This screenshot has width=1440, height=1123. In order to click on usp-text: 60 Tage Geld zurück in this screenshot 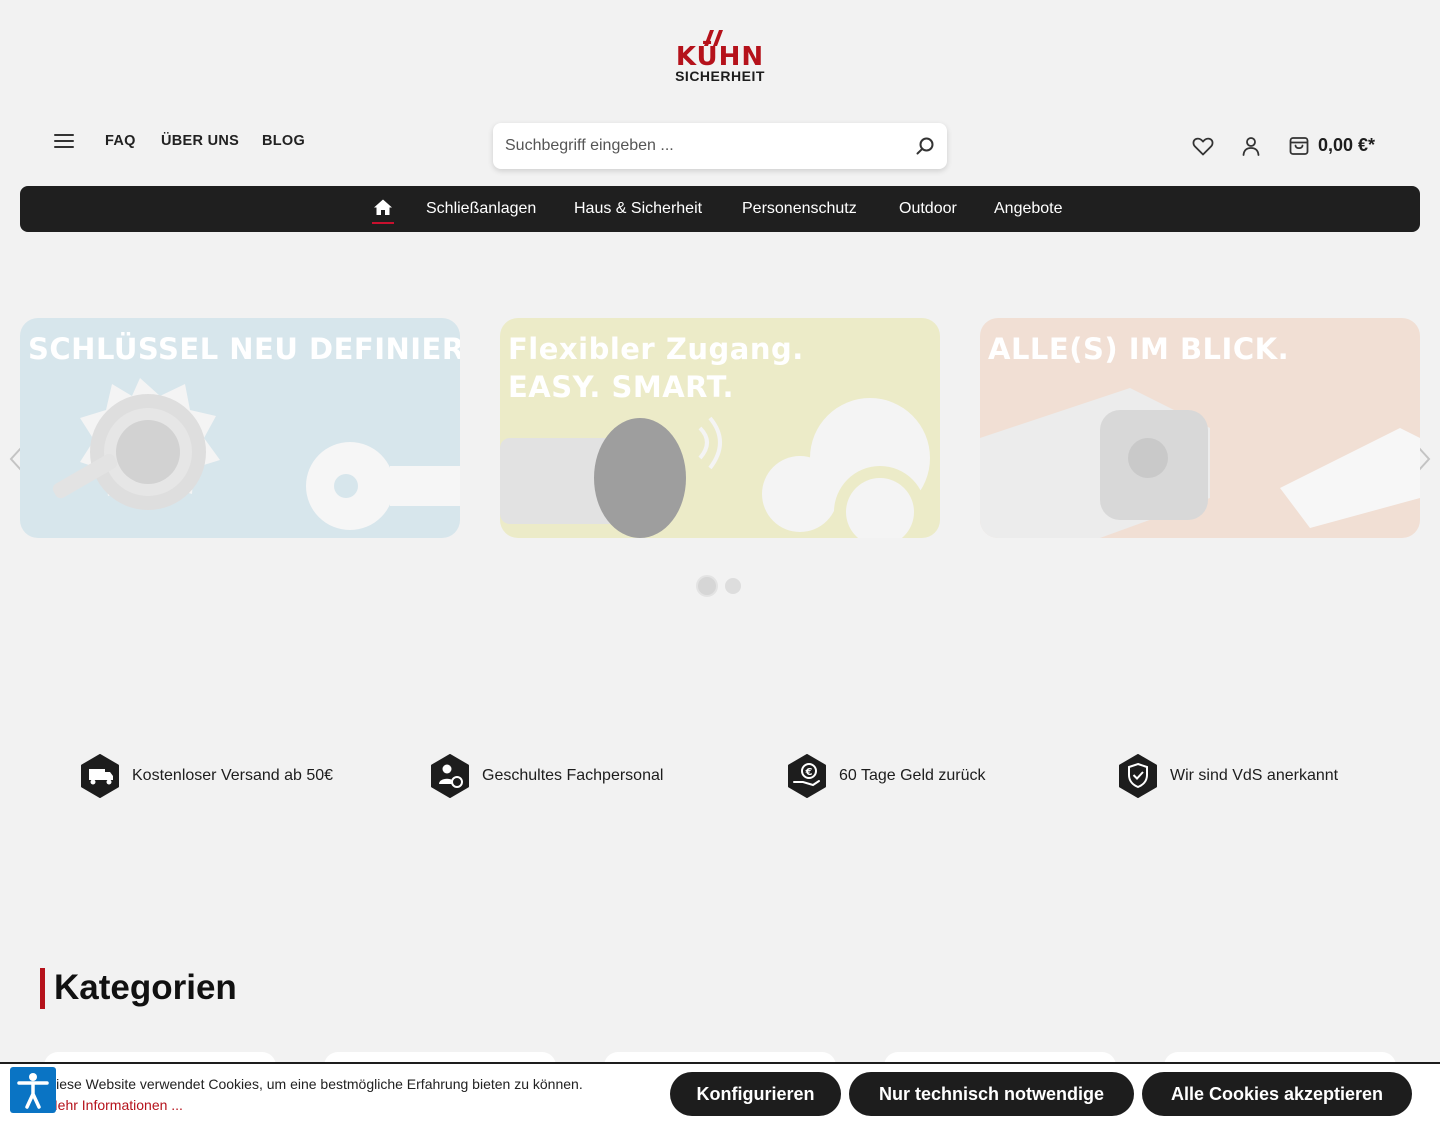, I will do `click(912, 775)`.